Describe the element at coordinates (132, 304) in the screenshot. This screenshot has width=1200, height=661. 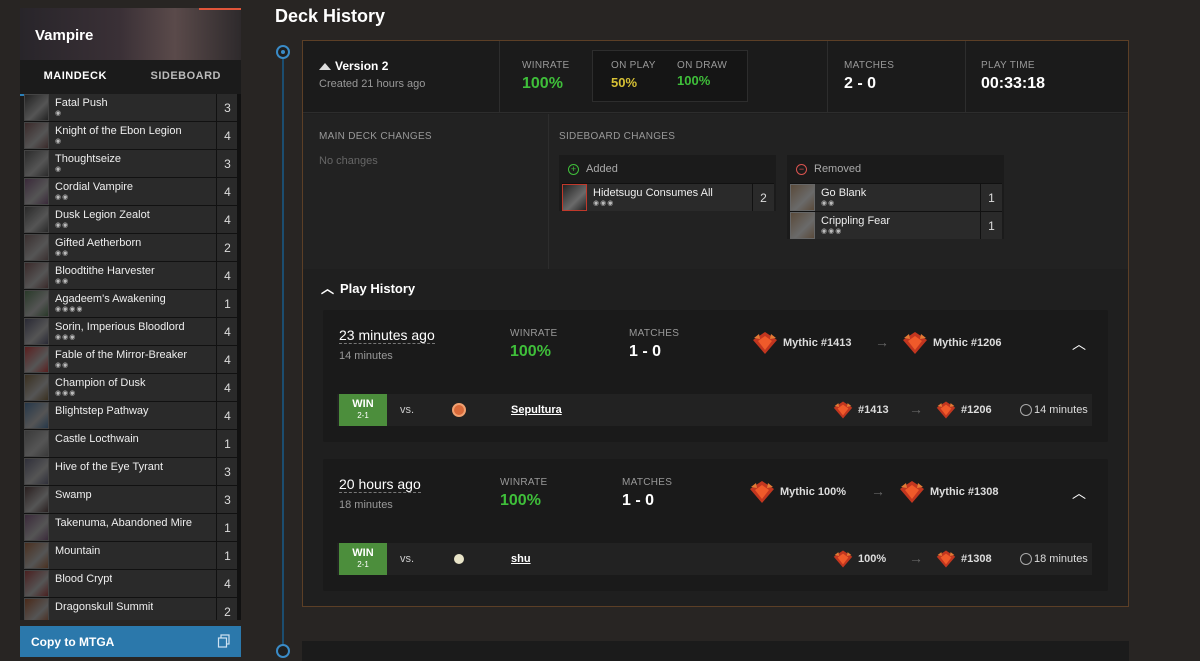
I see `deck-card-row: Agadeem's Awakening ◉◉◉◉ 1` at that location.